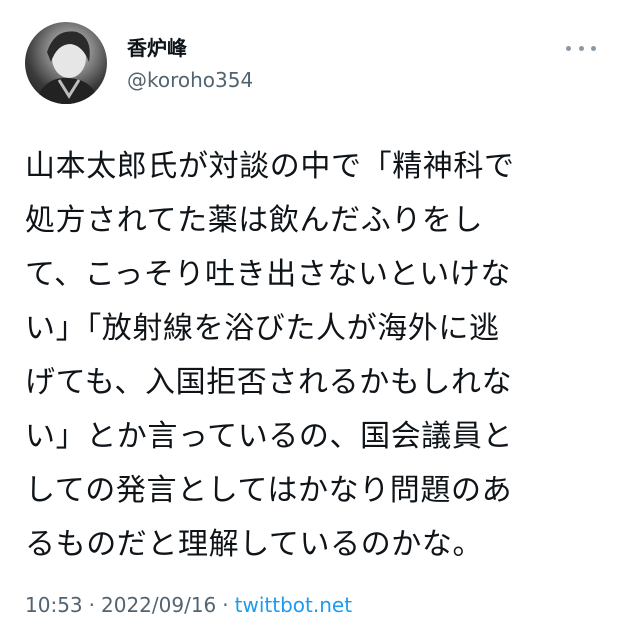 The height and width of the screenshot is (623, 620). I want to click on avatar, so click(66, 63).